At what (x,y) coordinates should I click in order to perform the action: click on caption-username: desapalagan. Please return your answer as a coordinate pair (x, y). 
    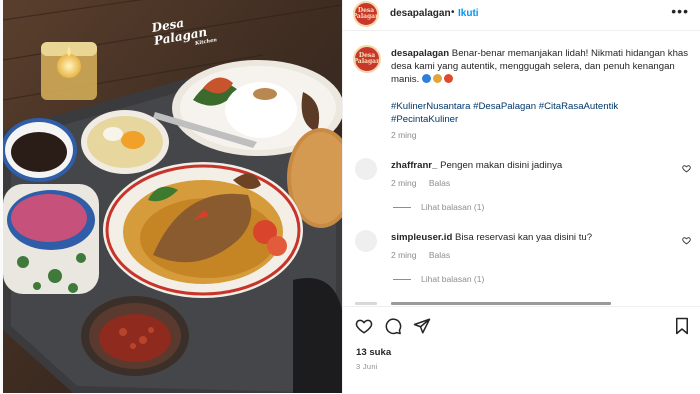
    Looking at the image, I should click on (420, 53).